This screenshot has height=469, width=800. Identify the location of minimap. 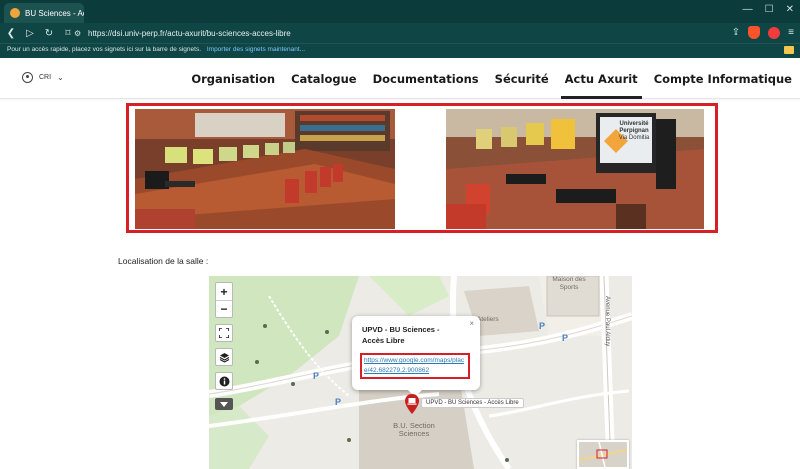
(603, 454).